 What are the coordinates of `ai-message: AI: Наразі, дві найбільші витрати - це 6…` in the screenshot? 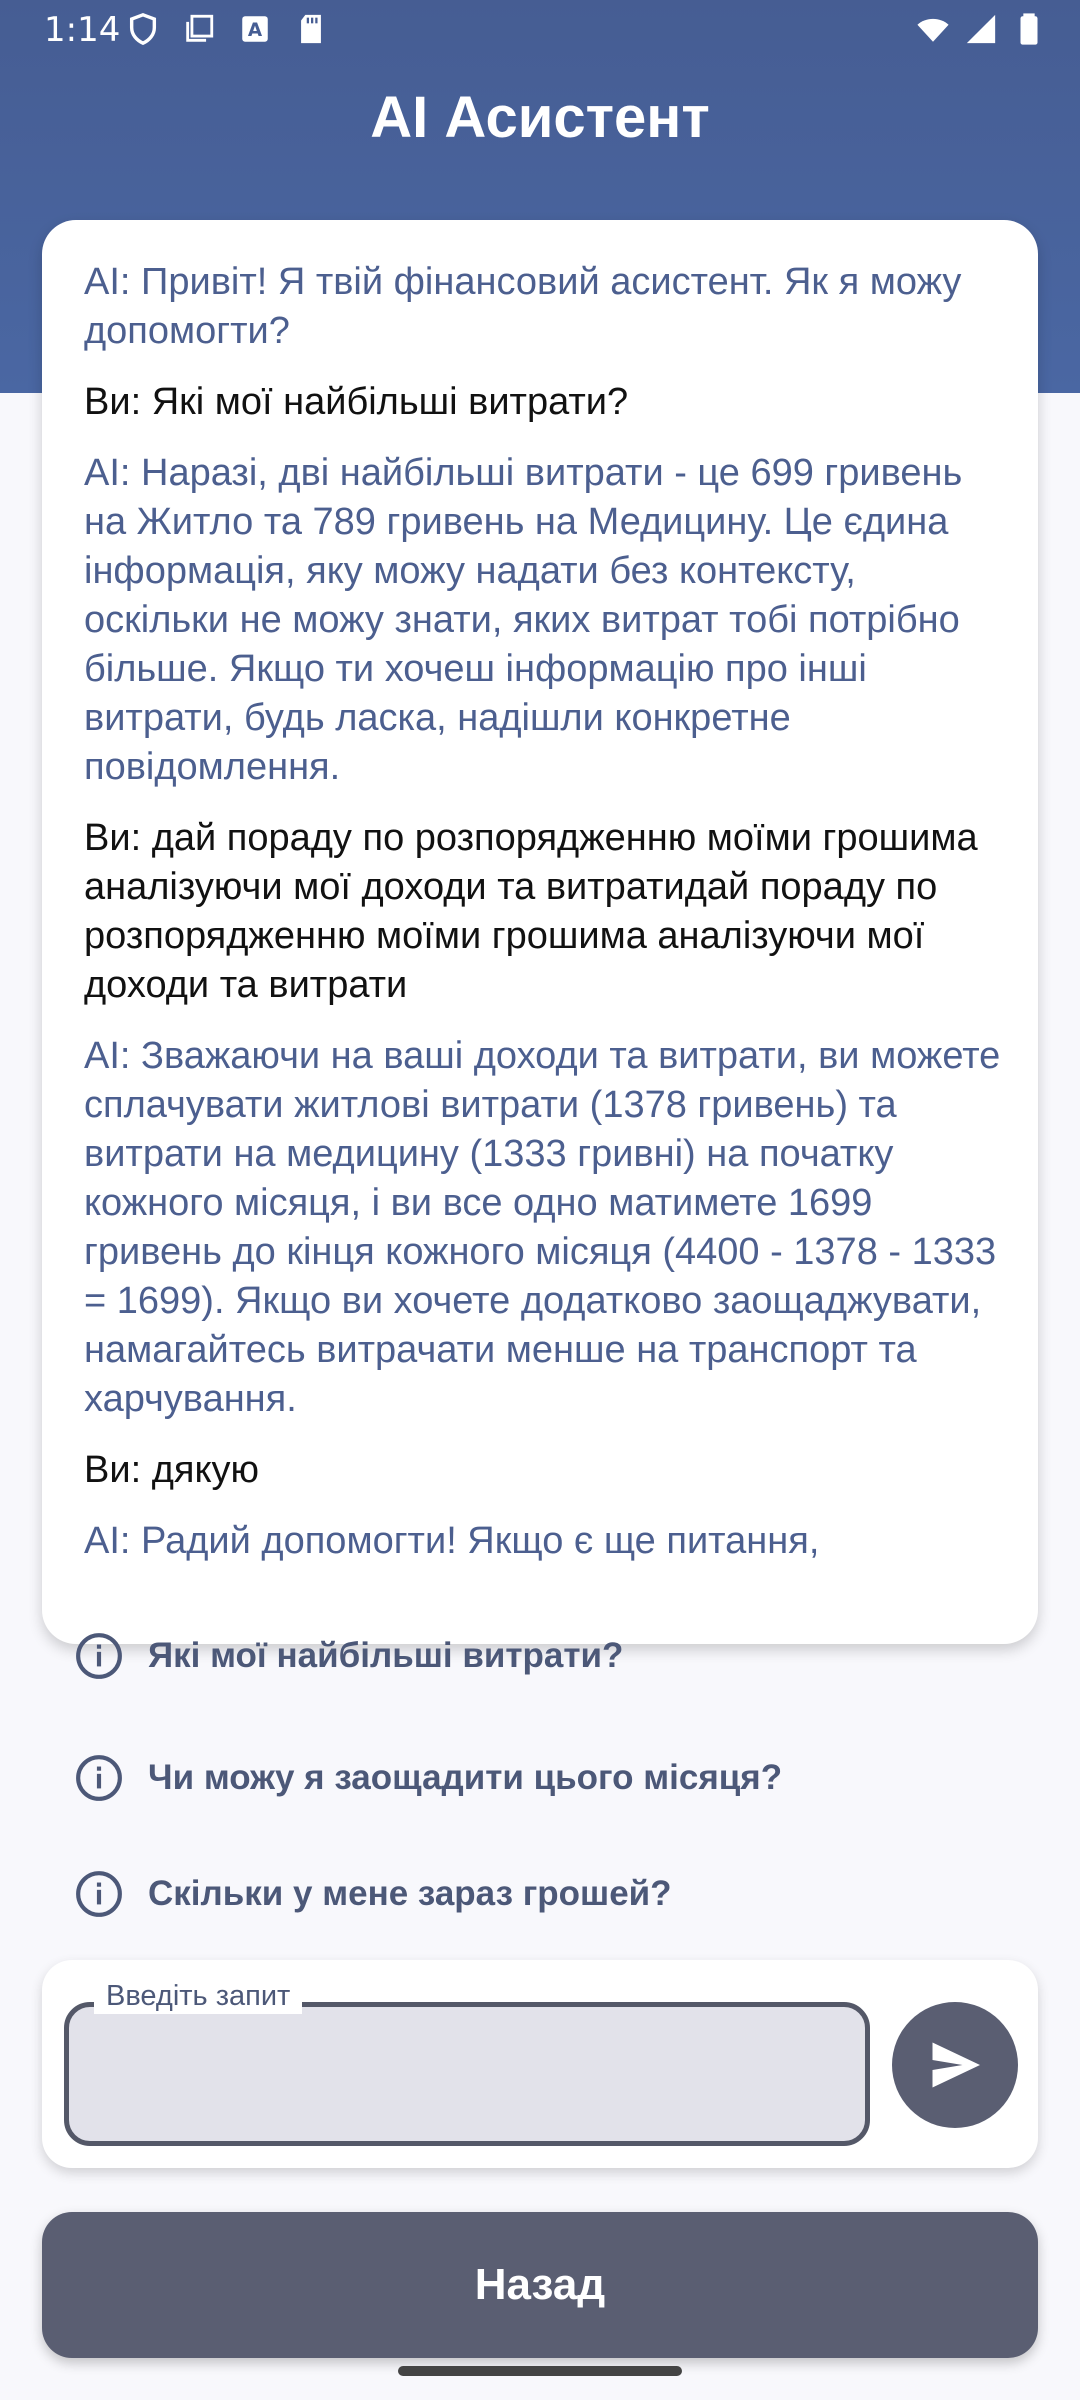 It's located at (523, 620).